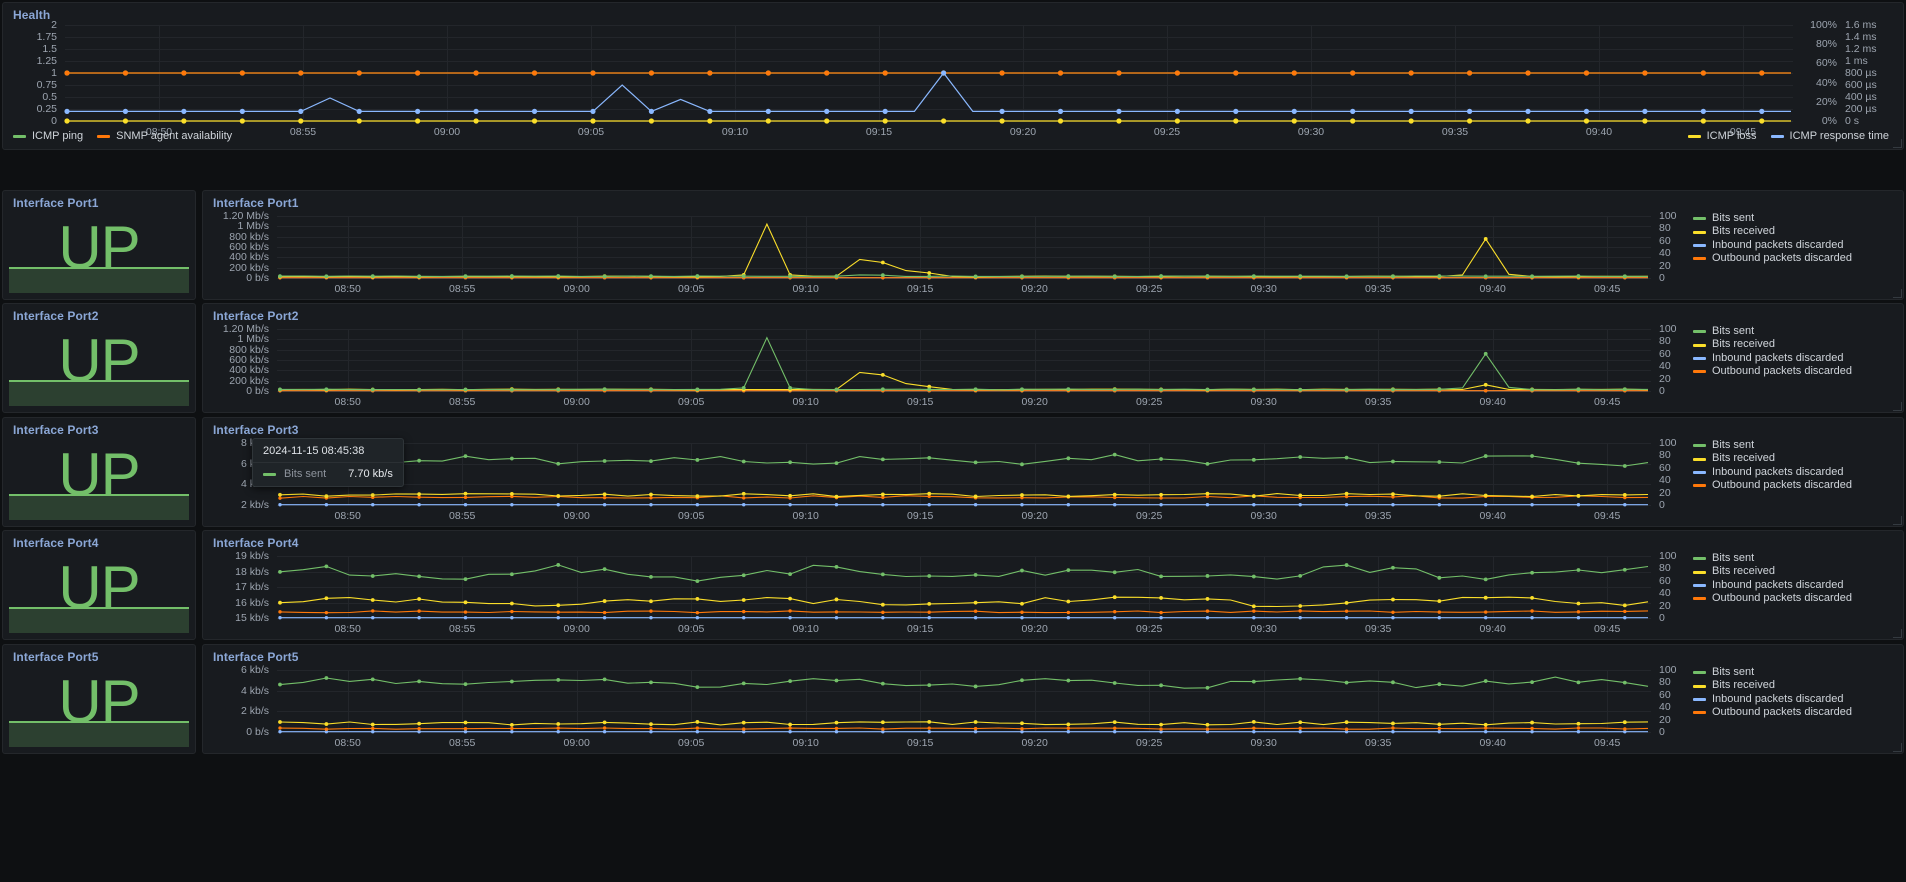 The width and height of the screenshot is (1906, 882). What do you see at coordinates (99, 245) in the screenshot?
I see `panel-status-port1: Interface Port1 UP` at bounding box center [99, 245].